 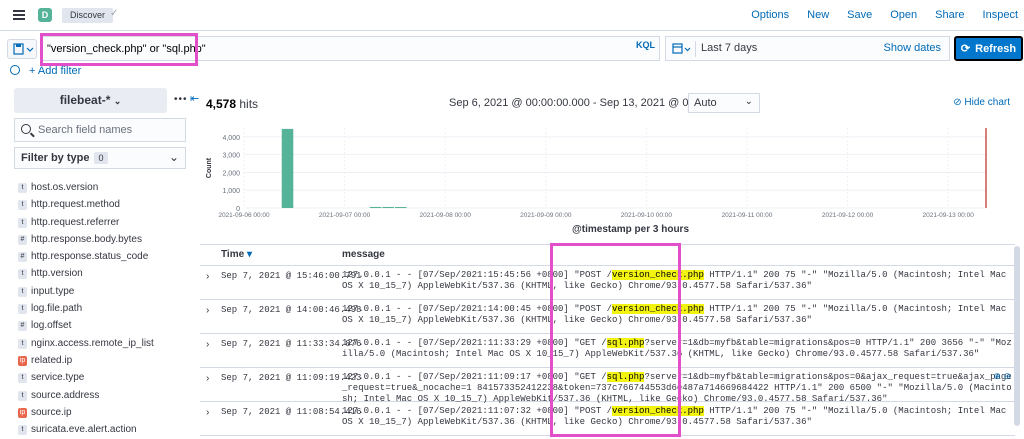 I want to click on field-name: http.response.body.bytes, so click(x=86, y=239).